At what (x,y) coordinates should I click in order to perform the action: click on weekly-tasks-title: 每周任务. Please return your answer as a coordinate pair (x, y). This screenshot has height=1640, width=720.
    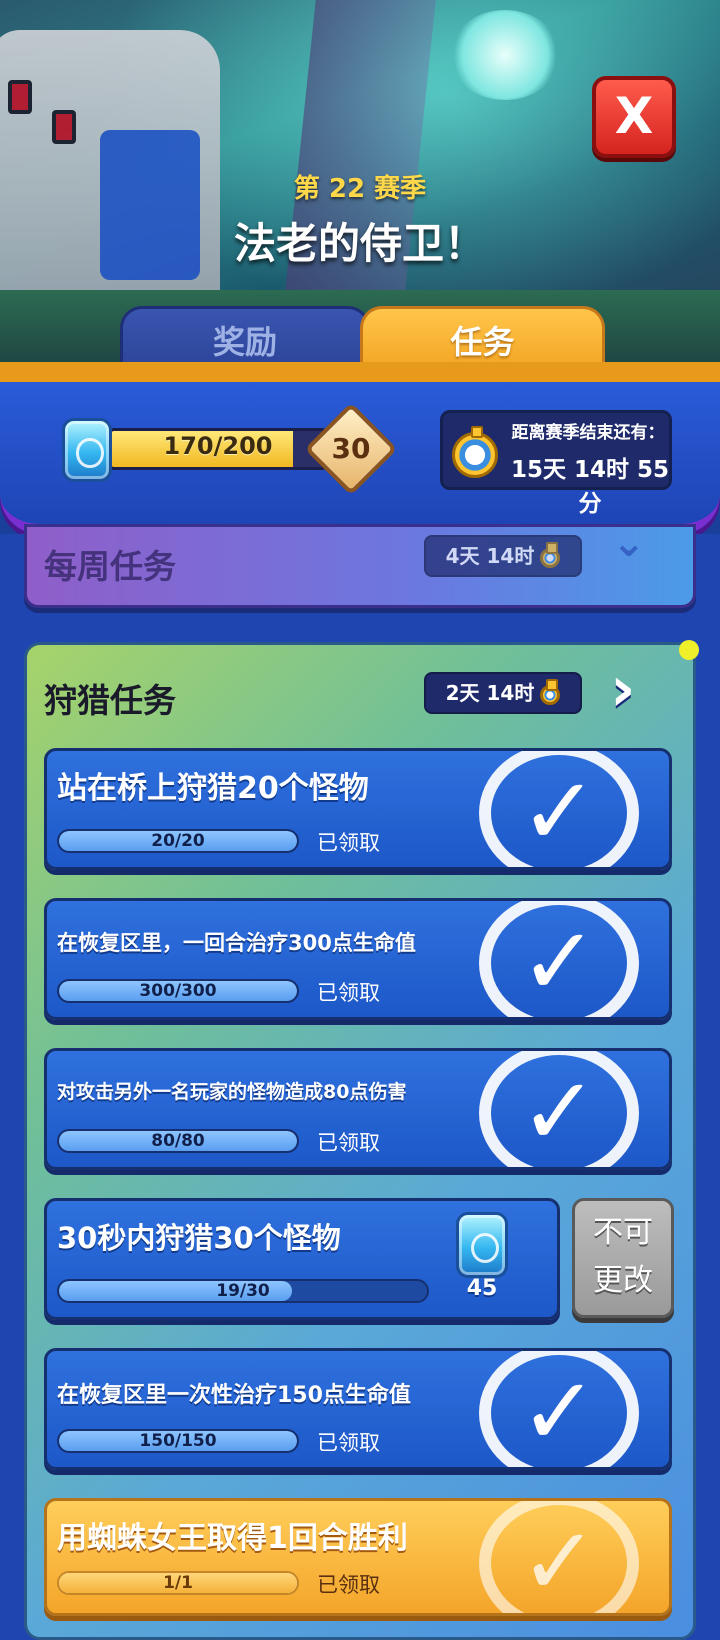
    Looking at the image, I should click on (110, 566).